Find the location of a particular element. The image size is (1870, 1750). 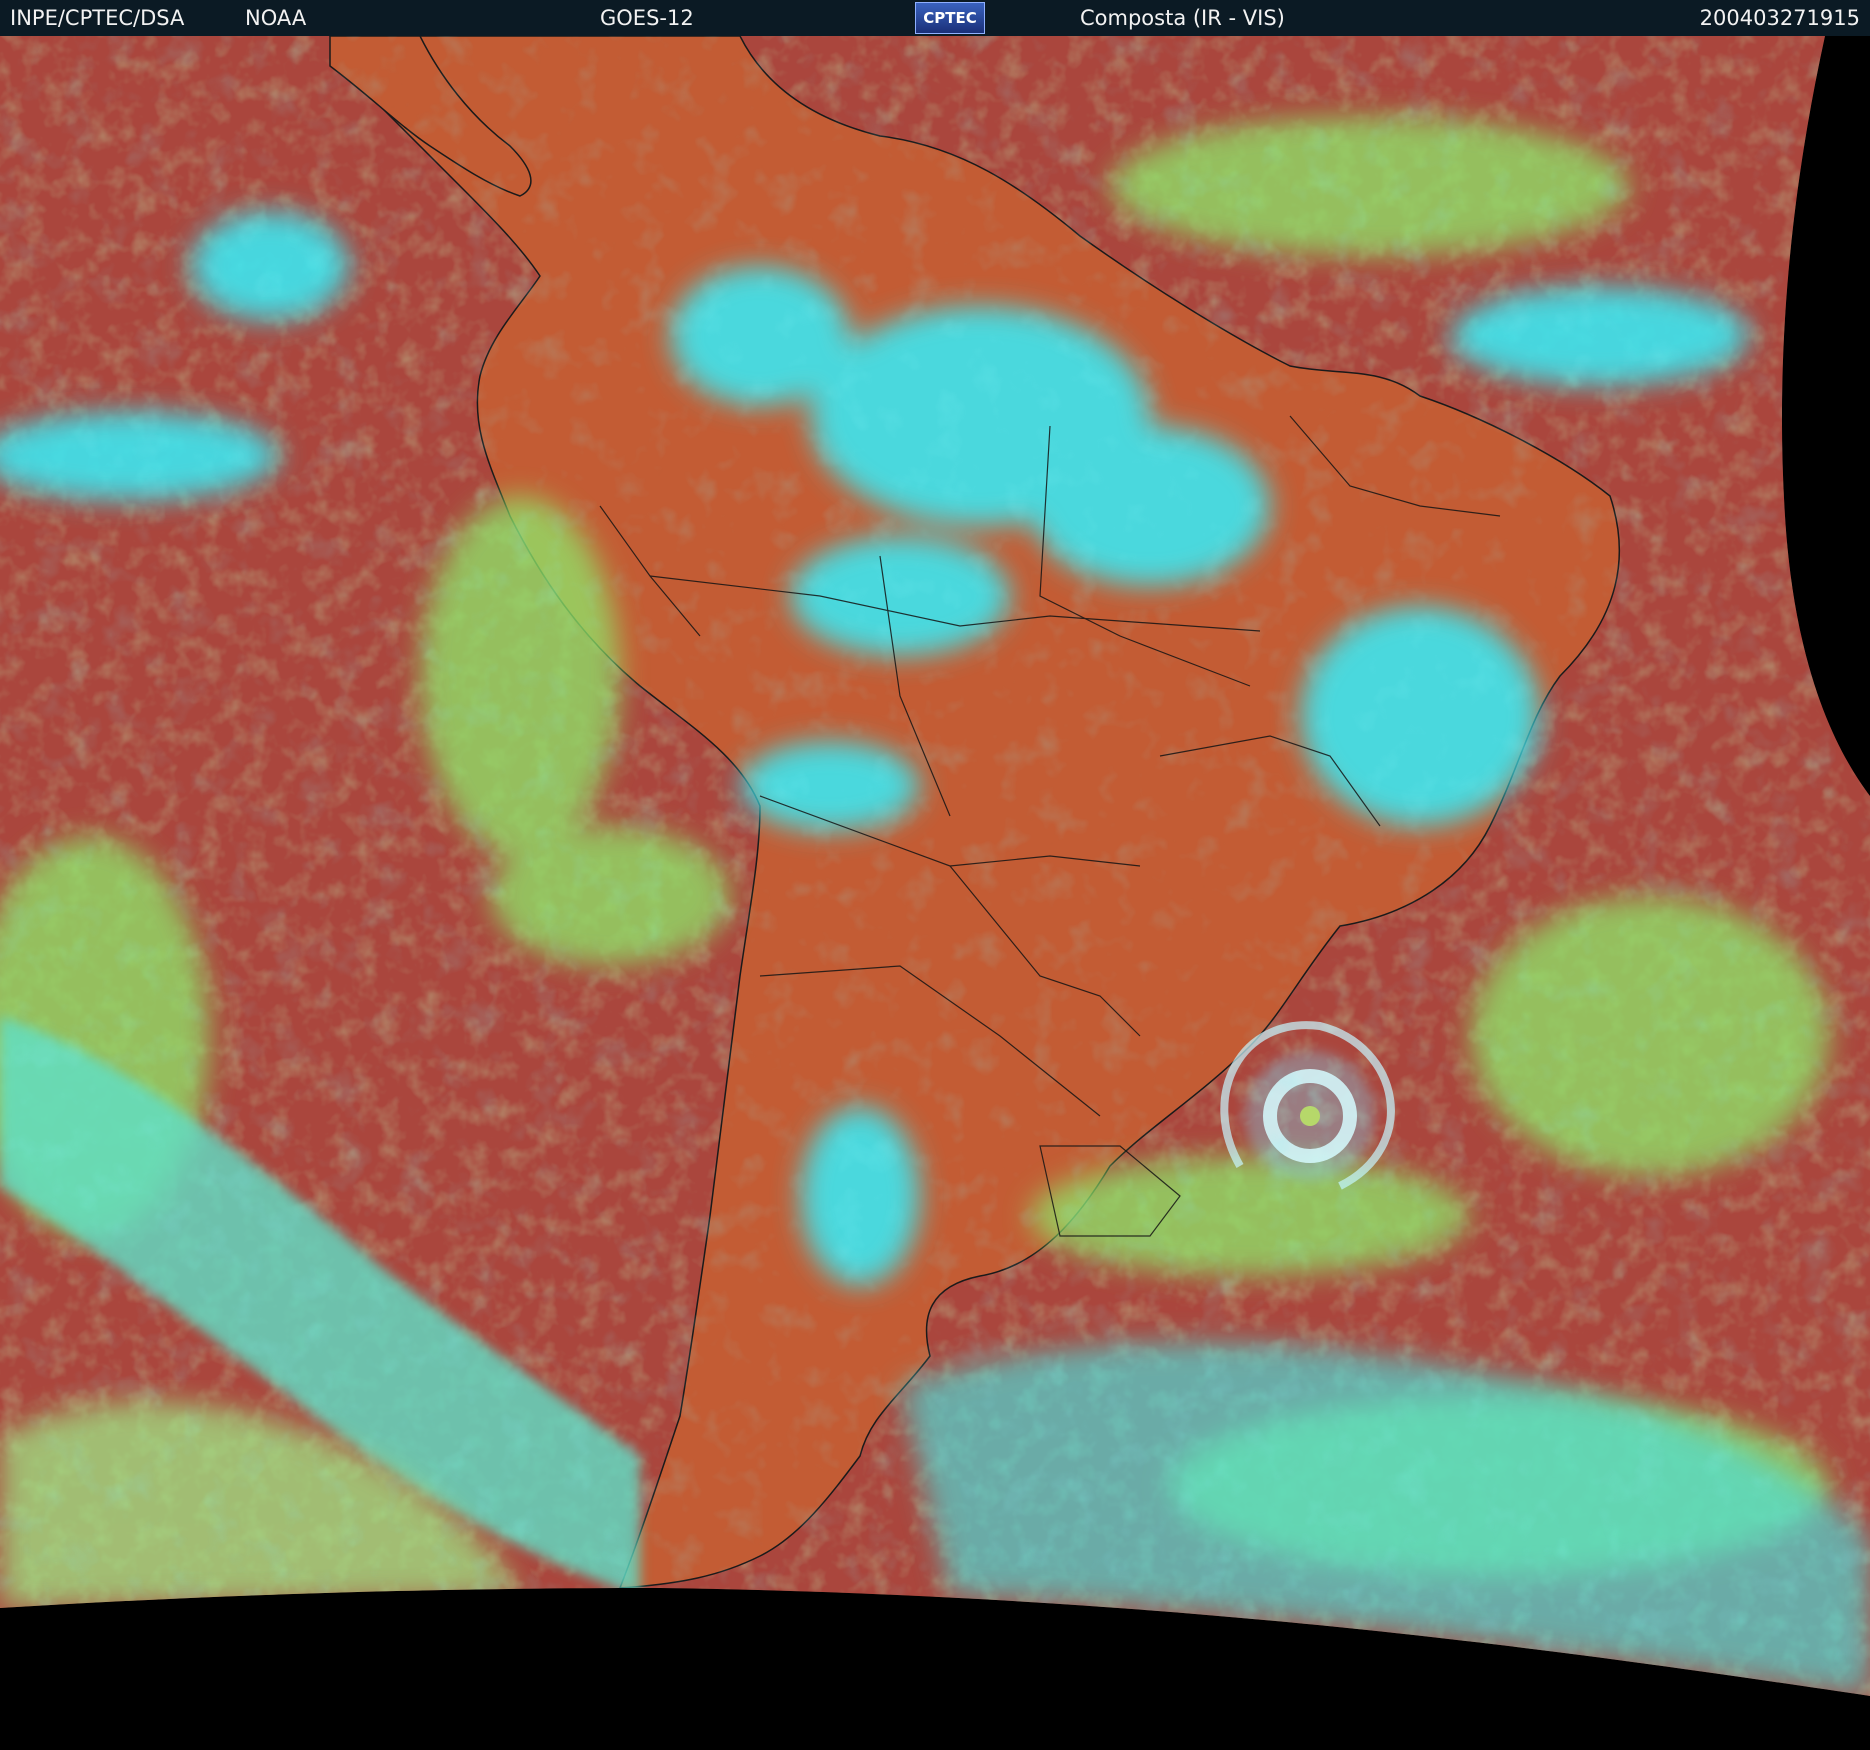

partner-label: NOAA is located at coordinates (276, 18).